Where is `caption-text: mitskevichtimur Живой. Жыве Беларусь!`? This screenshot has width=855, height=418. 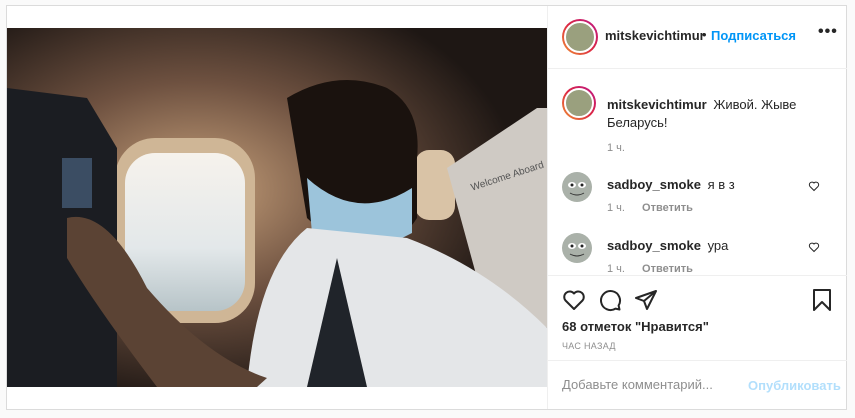
caption-text: mitskevichtimur Живой. Жыве Беларусь! is located at coordinates (714, 114).